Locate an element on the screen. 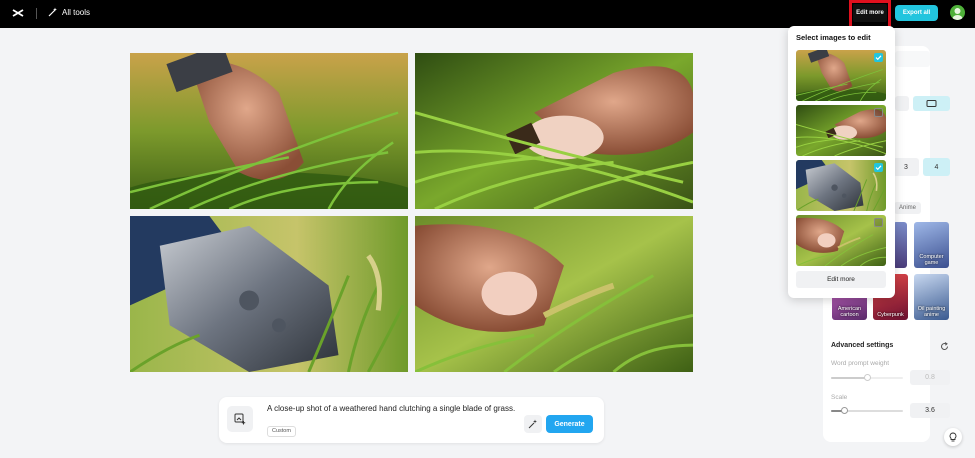  lightbulb-icon is located at coordinates (953, 437).